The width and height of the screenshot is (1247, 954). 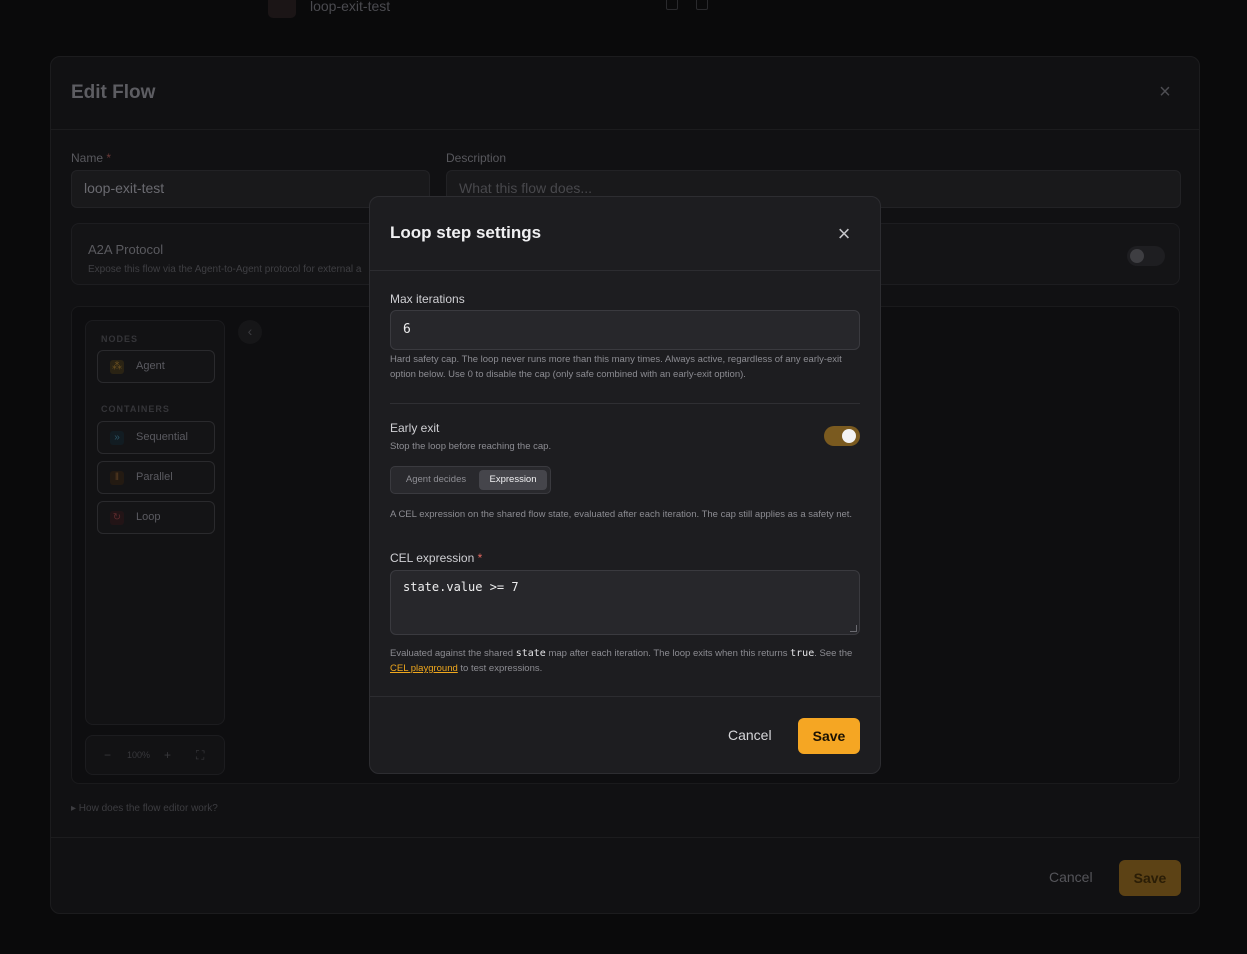 What do you see at coordinates (500, 668) in the screenshot?
I see `cel-help-text: to test expressions.` at bounding box center [500, 668].